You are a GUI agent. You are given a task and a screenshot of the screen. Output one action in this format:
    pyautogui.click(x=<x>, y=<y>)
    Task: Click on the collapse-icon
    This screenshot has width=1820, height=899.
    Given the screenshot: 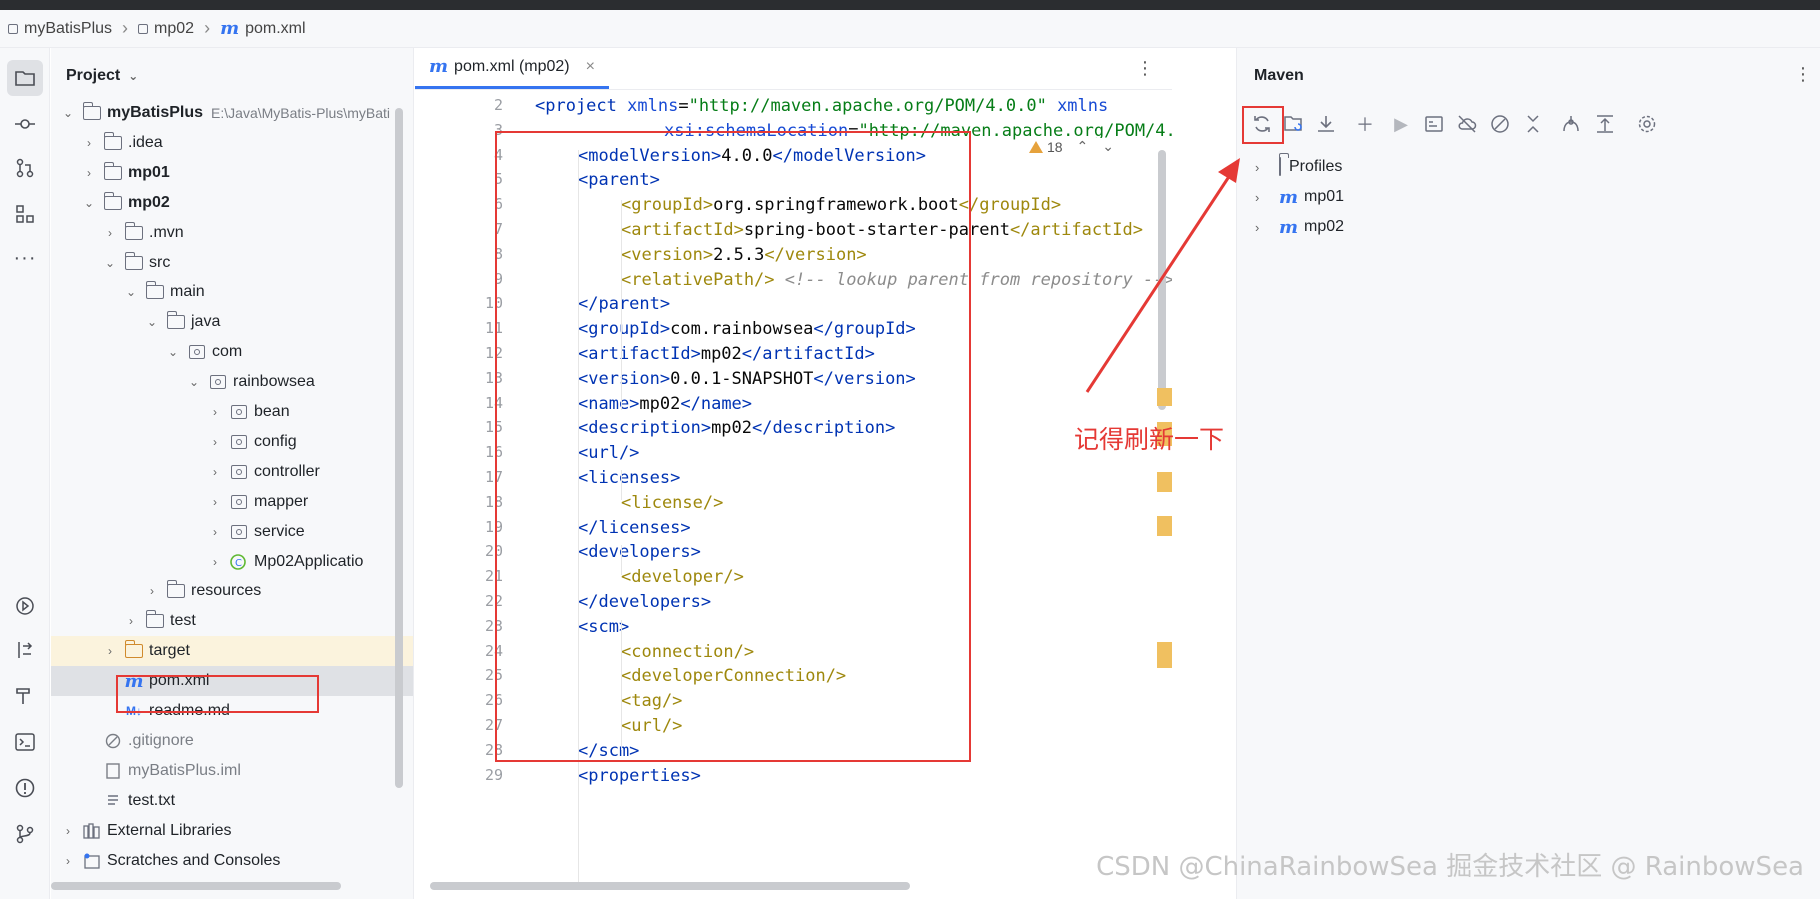 What is the action you would take?
    pyautogui.click(x=1533, y=124)
    